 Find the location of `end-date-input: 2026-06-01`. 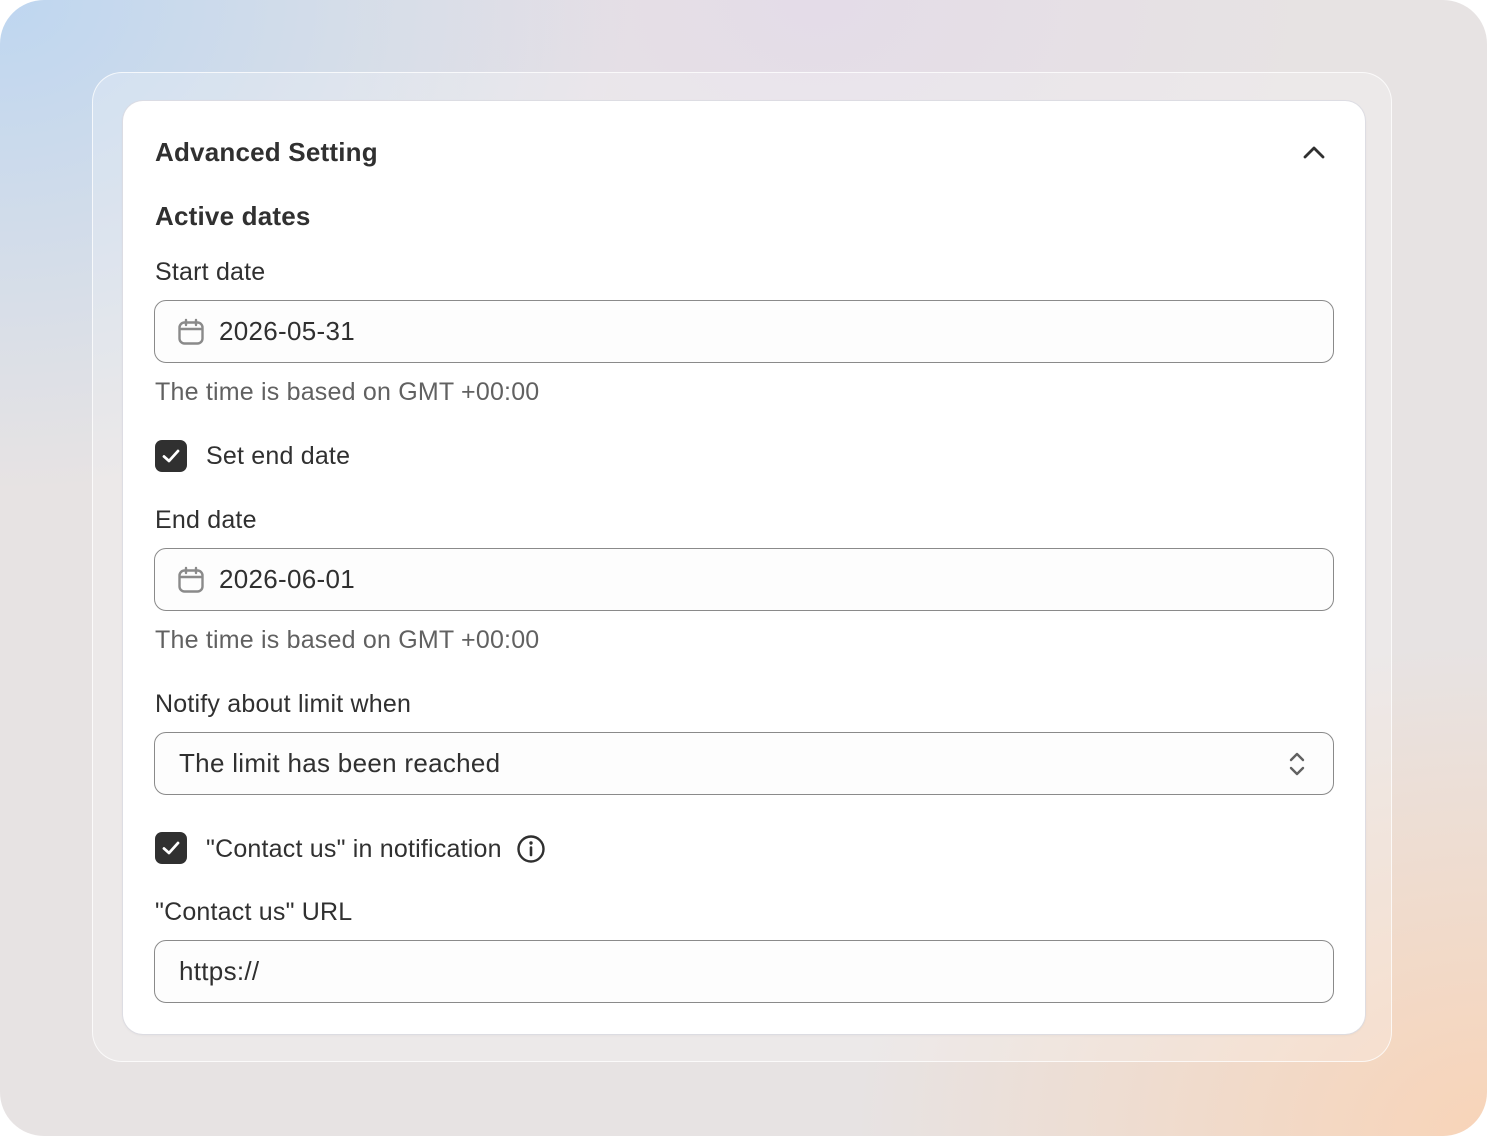

end-date-input: 2026-06-01 is located at coordinates (744, 579).